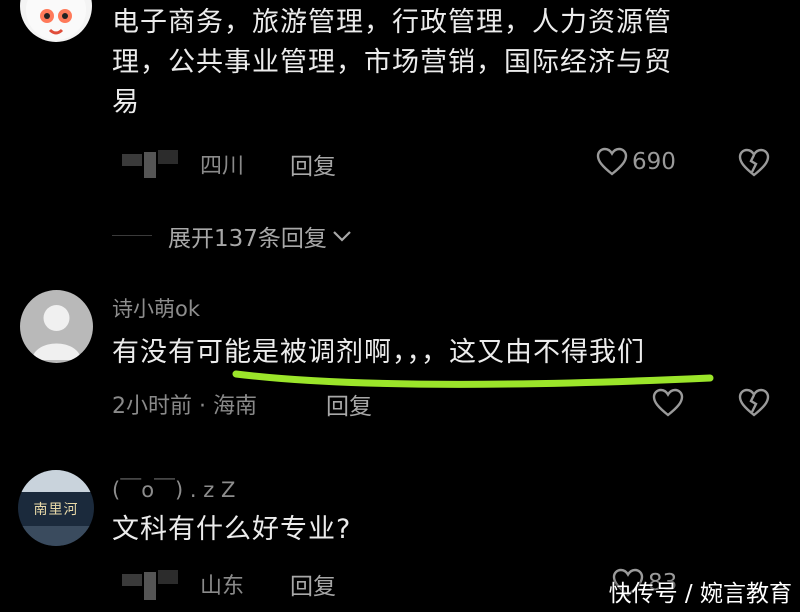 This screenshot has width=800, height=612. Describe the element at coordinates (173, 489) in the screenshot. I see `username: (￣o￣) . z Z` at that location.